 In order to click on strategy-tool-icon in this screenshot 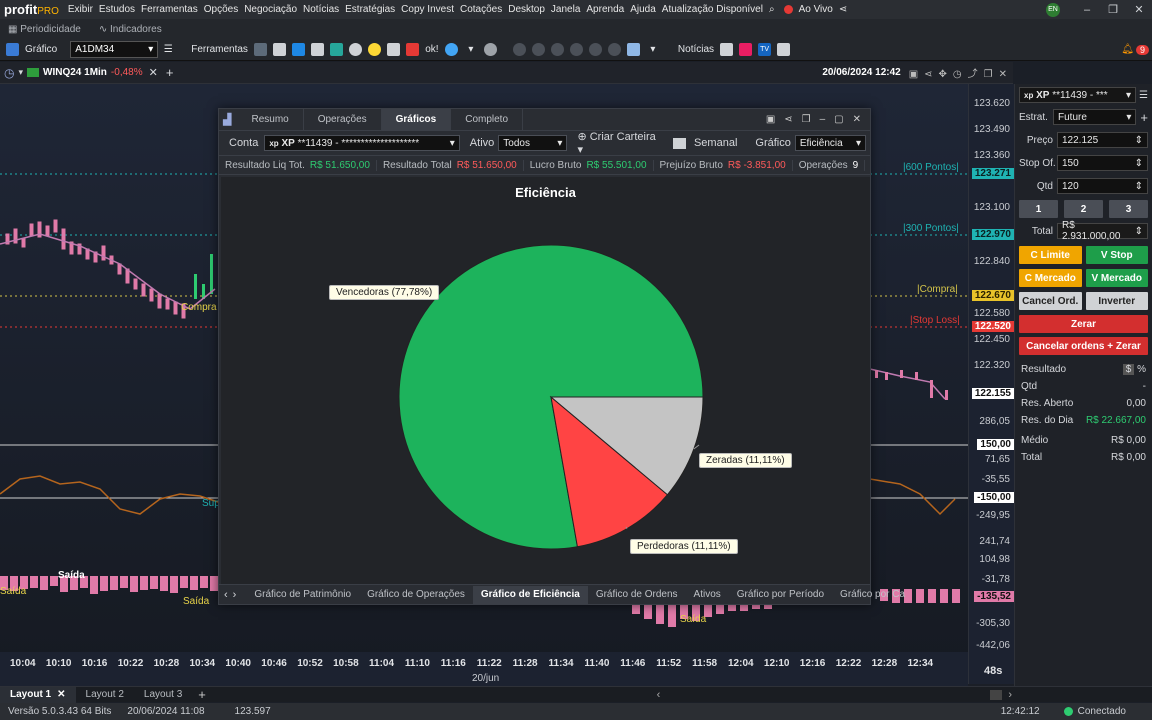, I will do `click(451, 49)`.